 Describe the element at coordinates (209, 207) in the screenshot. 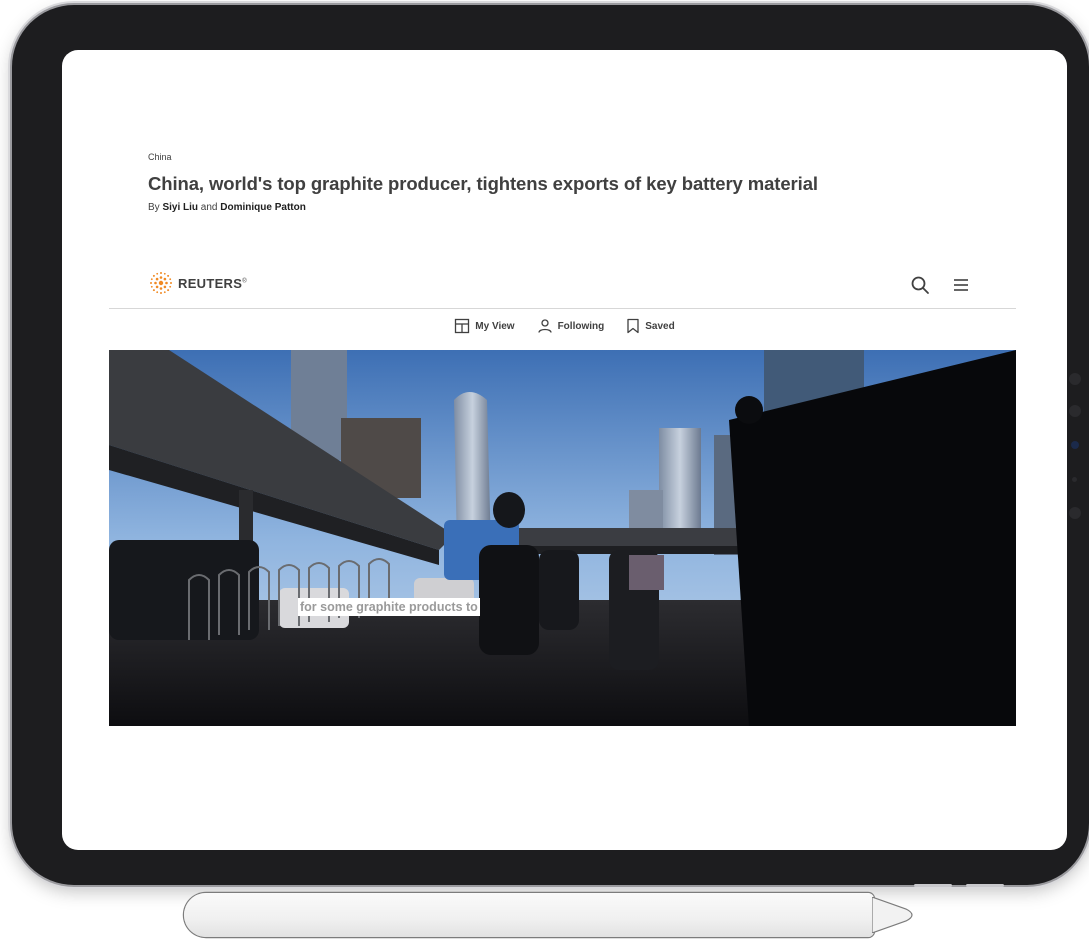

I see `byline-and: and` at that location.